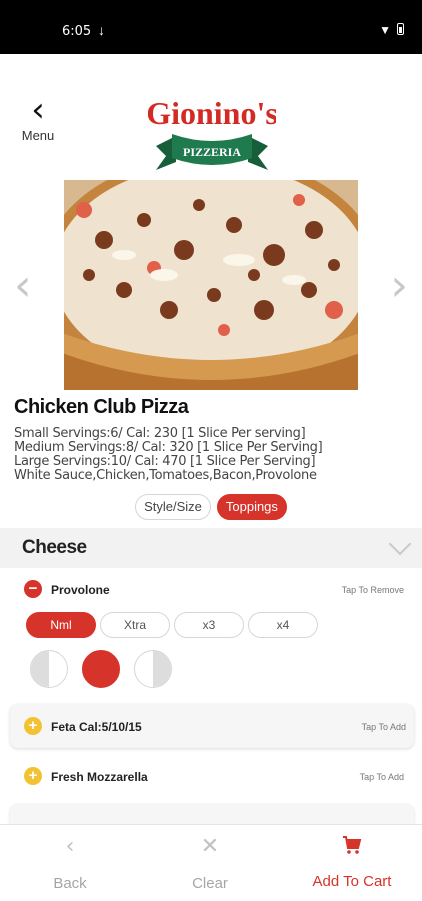 The image size is (422, 901). What do you see at coordinates (153, 669) in the screenshot?
I see `right-half-button` at bounding box center [153, 669].